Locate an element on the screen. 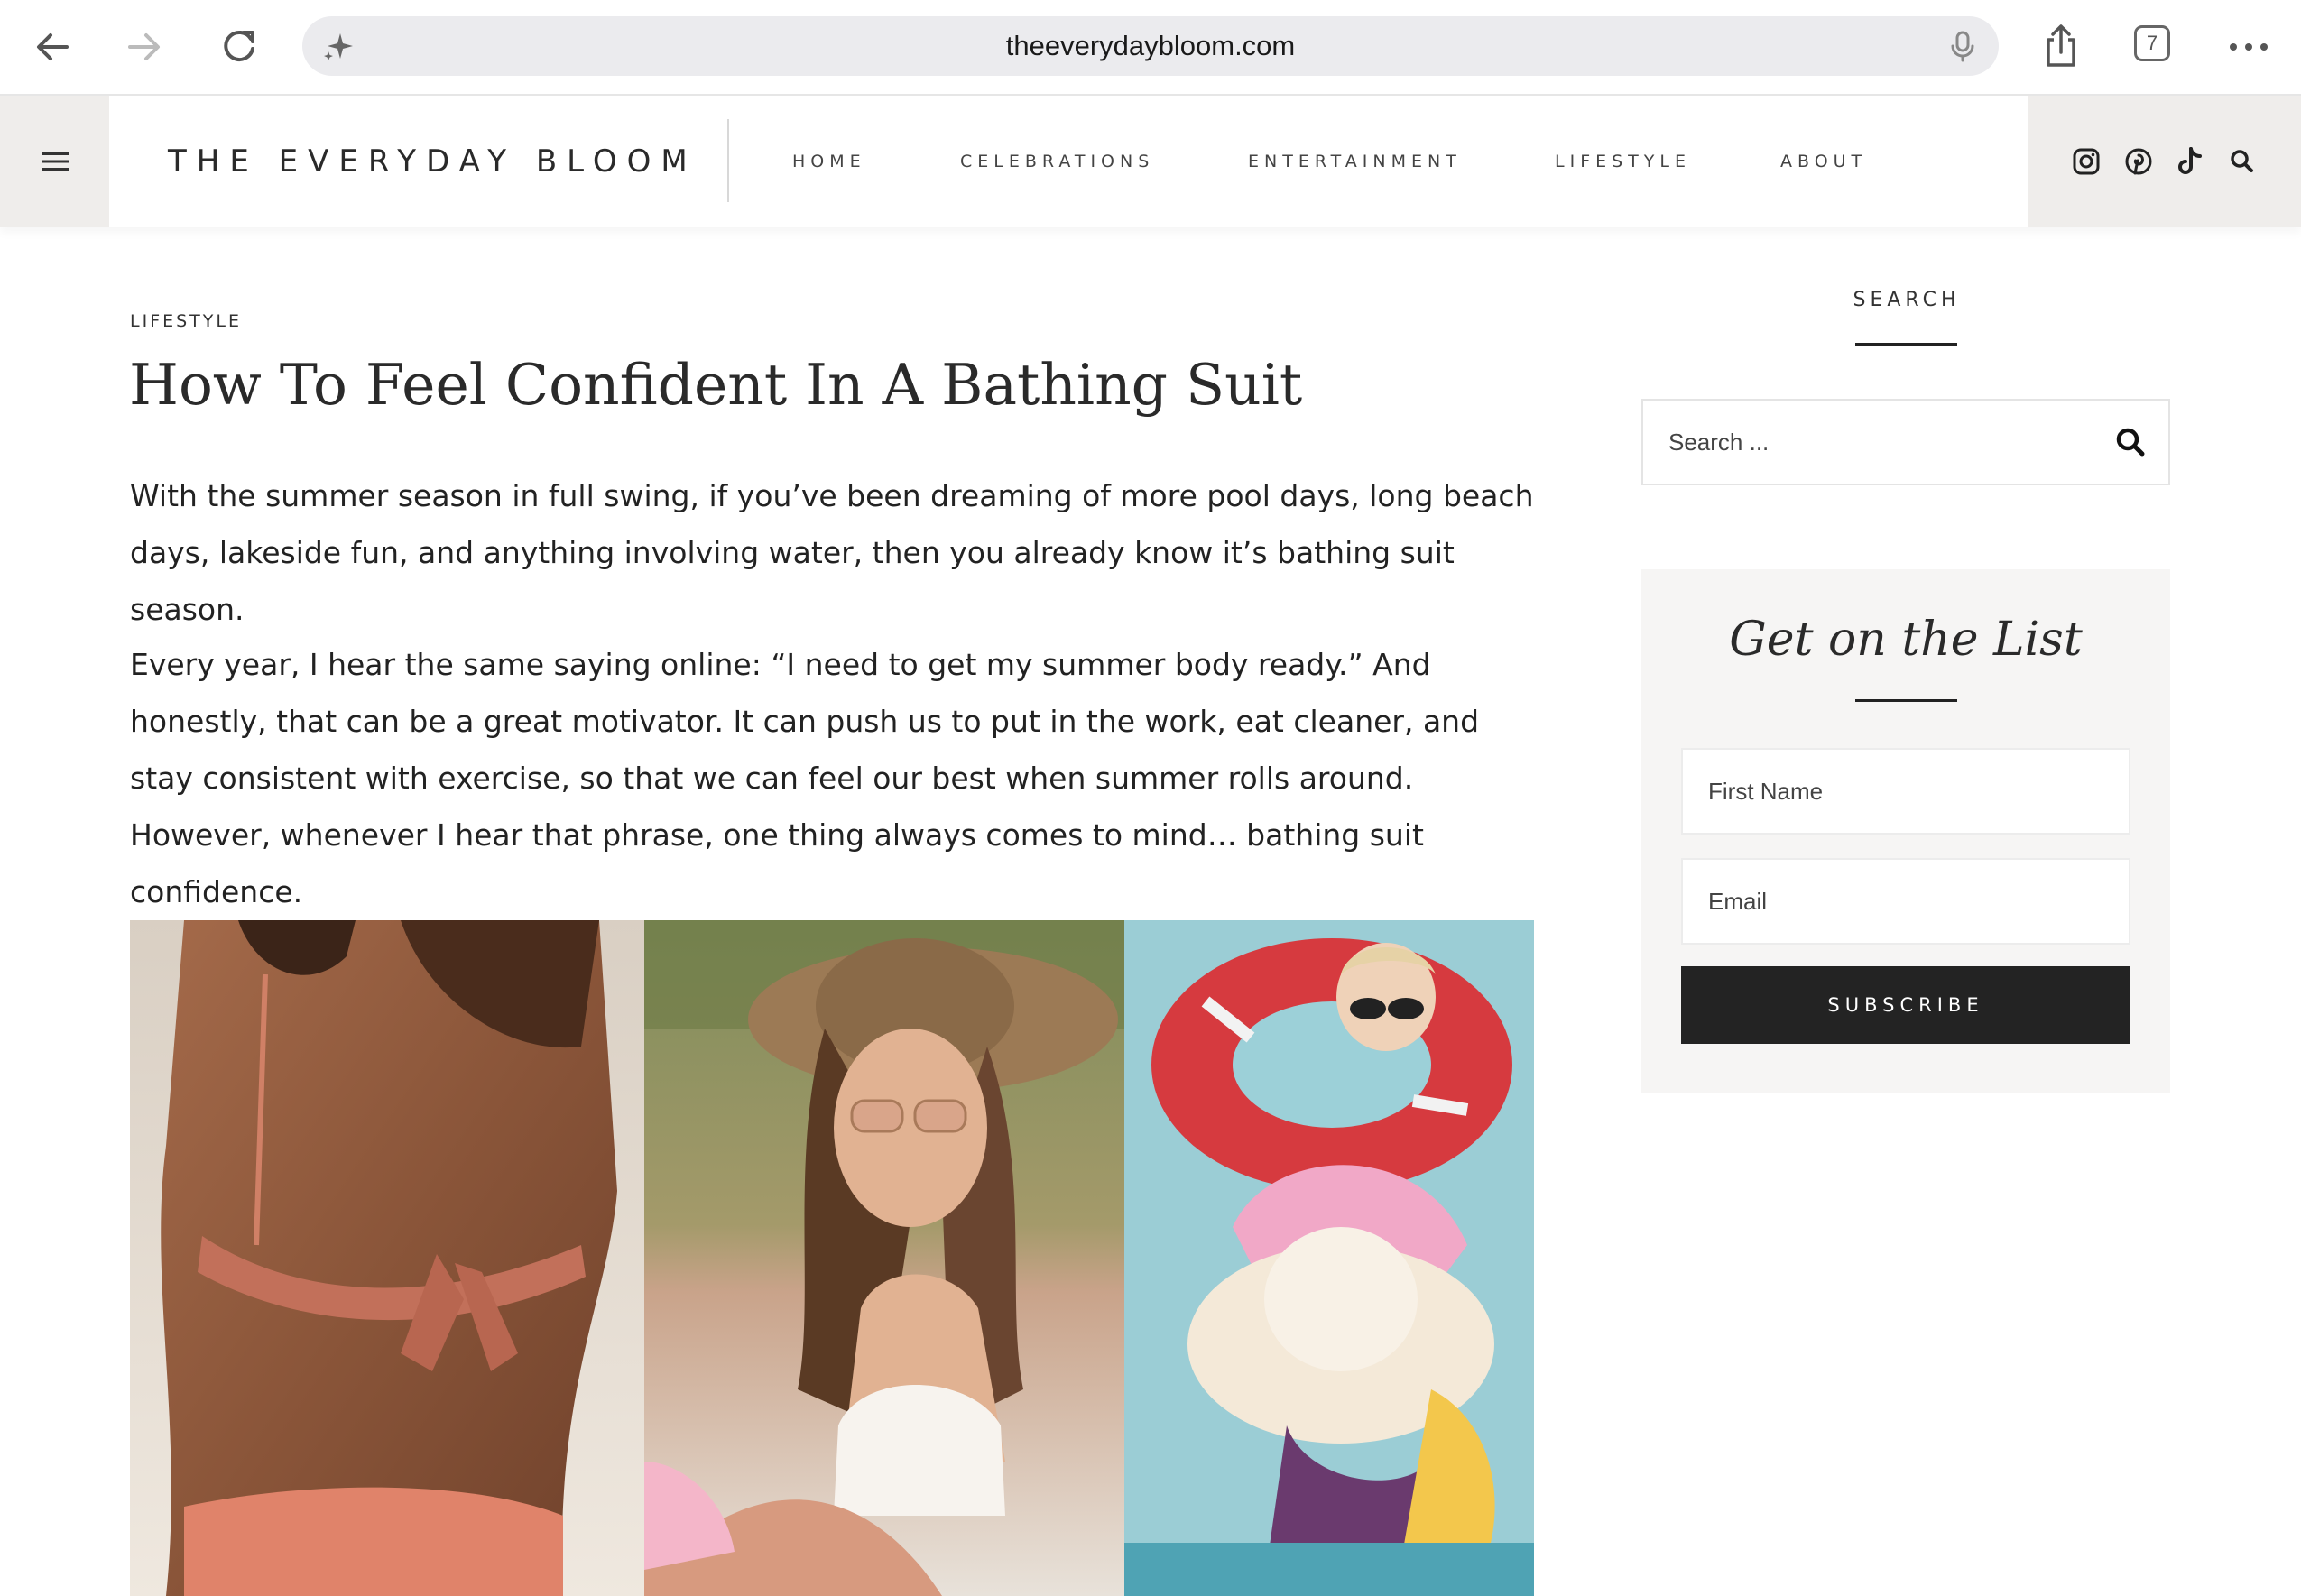 This screenshot has width=2301, height=1596. email-placeholder: Email is located at coordinates (1738, 901).